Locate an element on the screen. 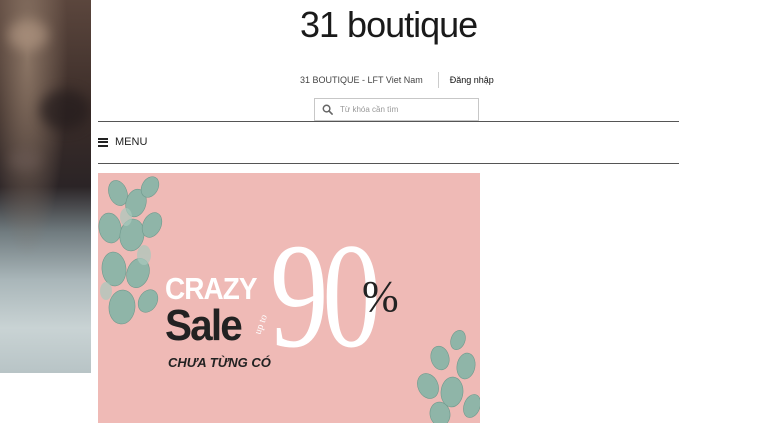 The height and width of the screenshot is (423, 777). banner-tagline: CHƯA TỪNG CÓ is located at coordinates (219, 362).